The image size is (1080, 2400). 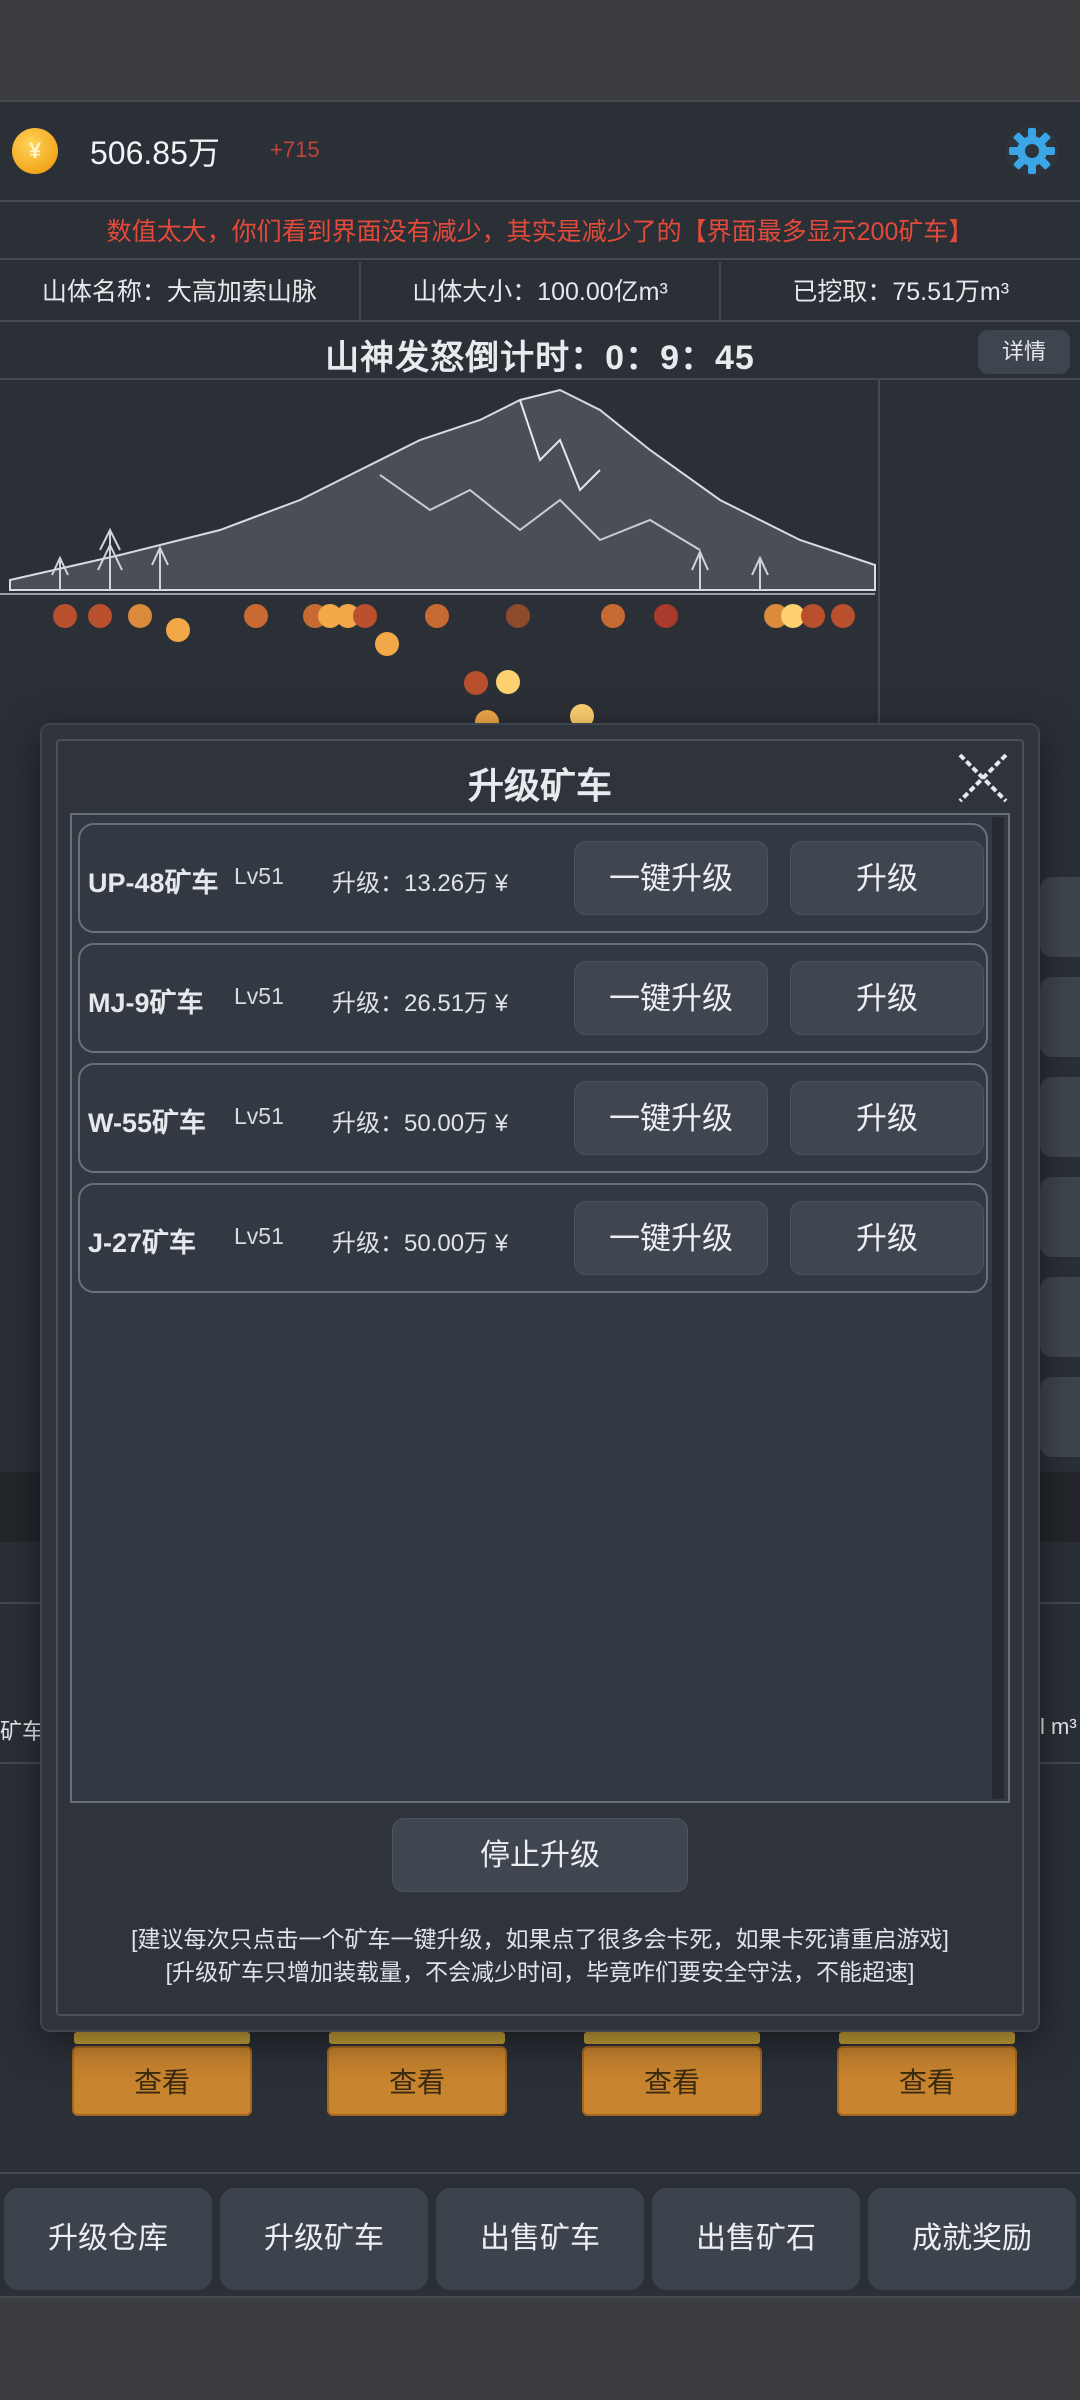 I want to click on cart-row: J-27矿车 Lv51 升级：50.00万 ¥ 一键升级 升级, so click(x=533, y=1238).